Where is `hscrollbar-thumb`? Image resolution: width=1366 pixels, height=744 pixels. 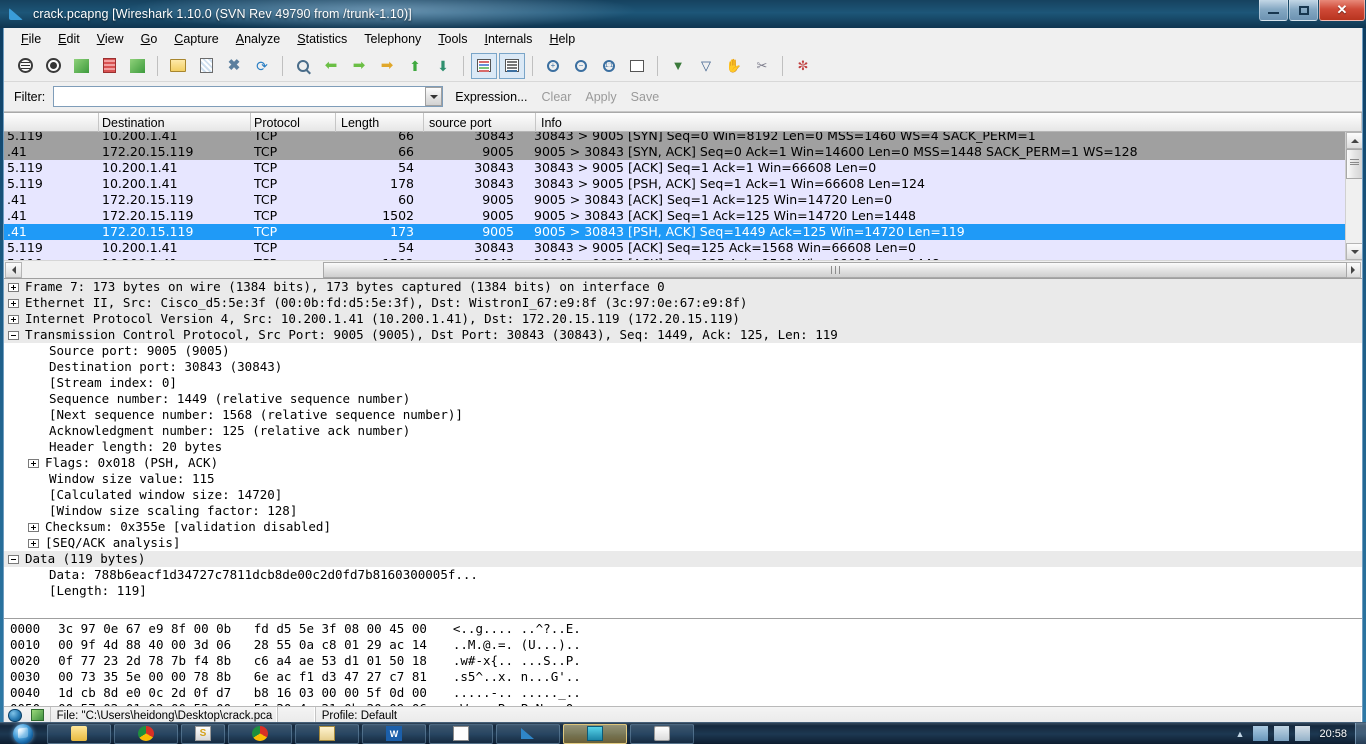
hscrollbar-thumb is located at coordinates (835, 269).